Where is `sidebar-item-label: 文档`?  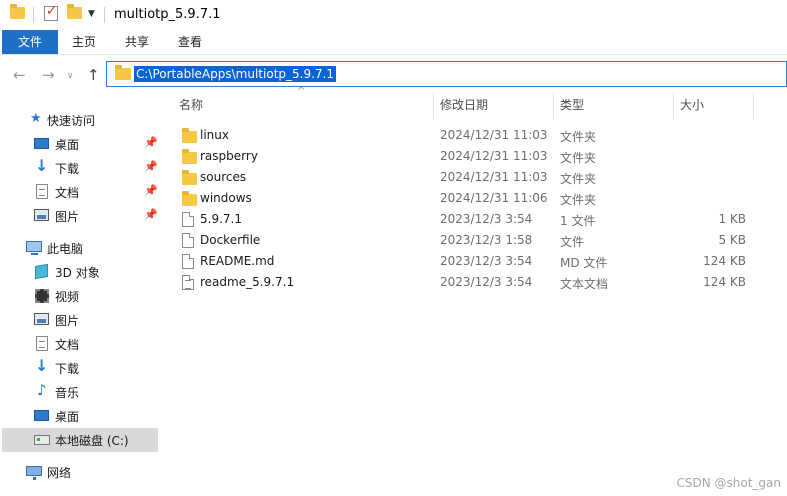 sidebar-item-label: 文档 is located at coordinates (67, 193).